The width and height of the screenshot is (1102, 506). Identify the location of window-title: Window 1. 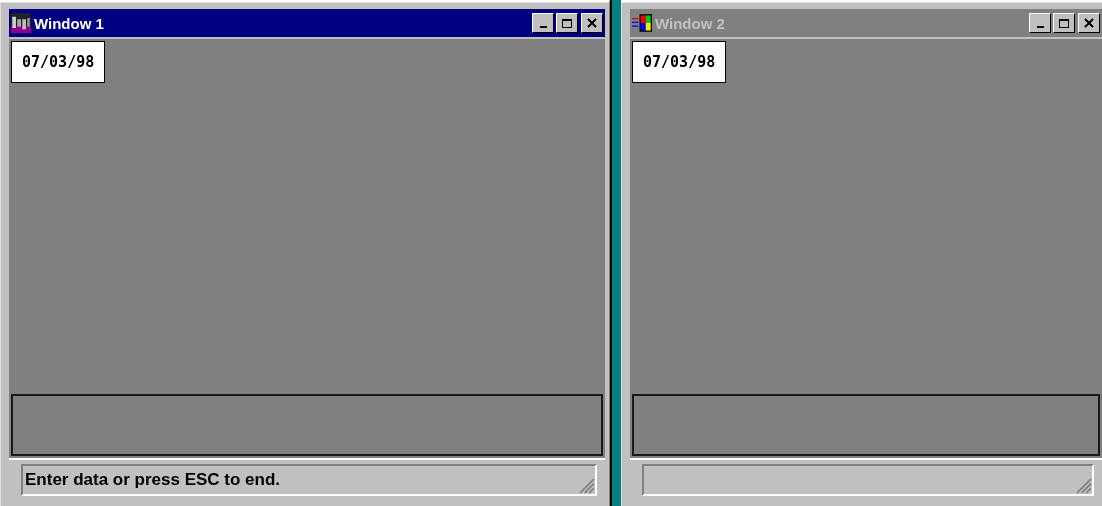
(69, 23).